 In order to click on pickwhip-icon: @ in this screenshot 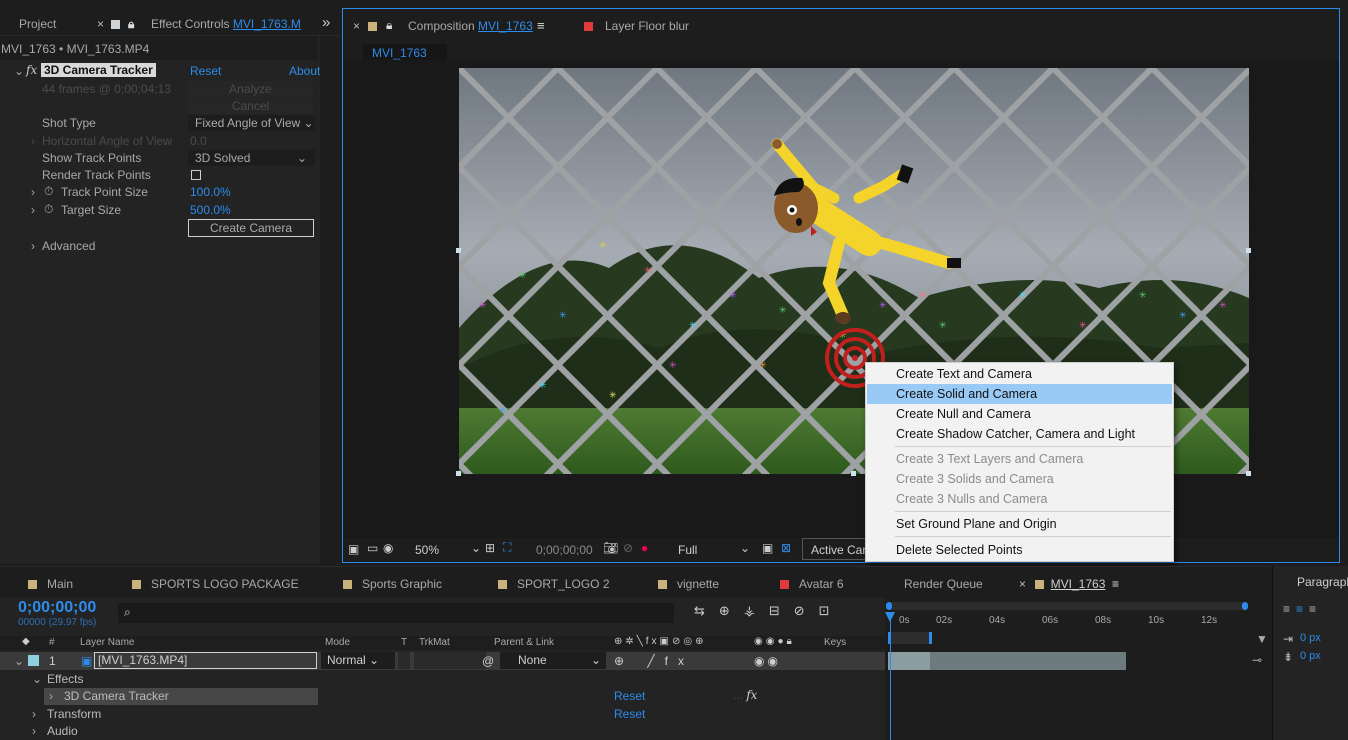, I will do `click(488, 661)`.